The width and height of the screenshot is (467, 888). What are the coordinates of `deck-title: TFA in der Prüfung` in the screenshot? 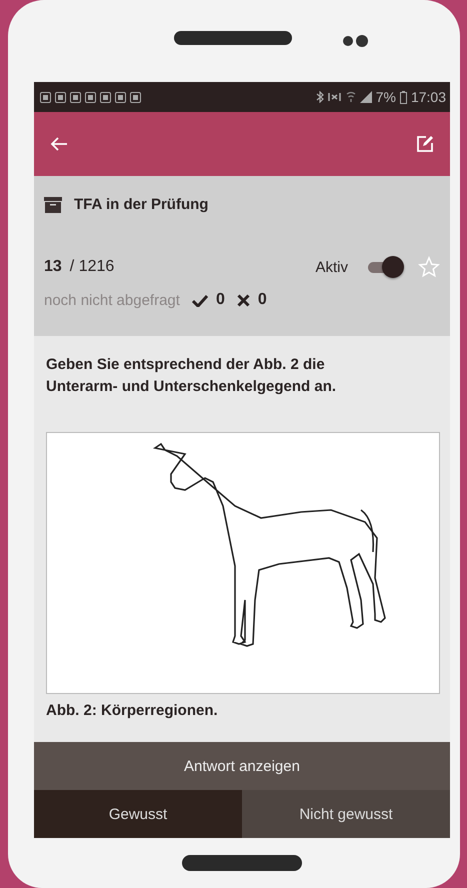 It's located at (141, 204).